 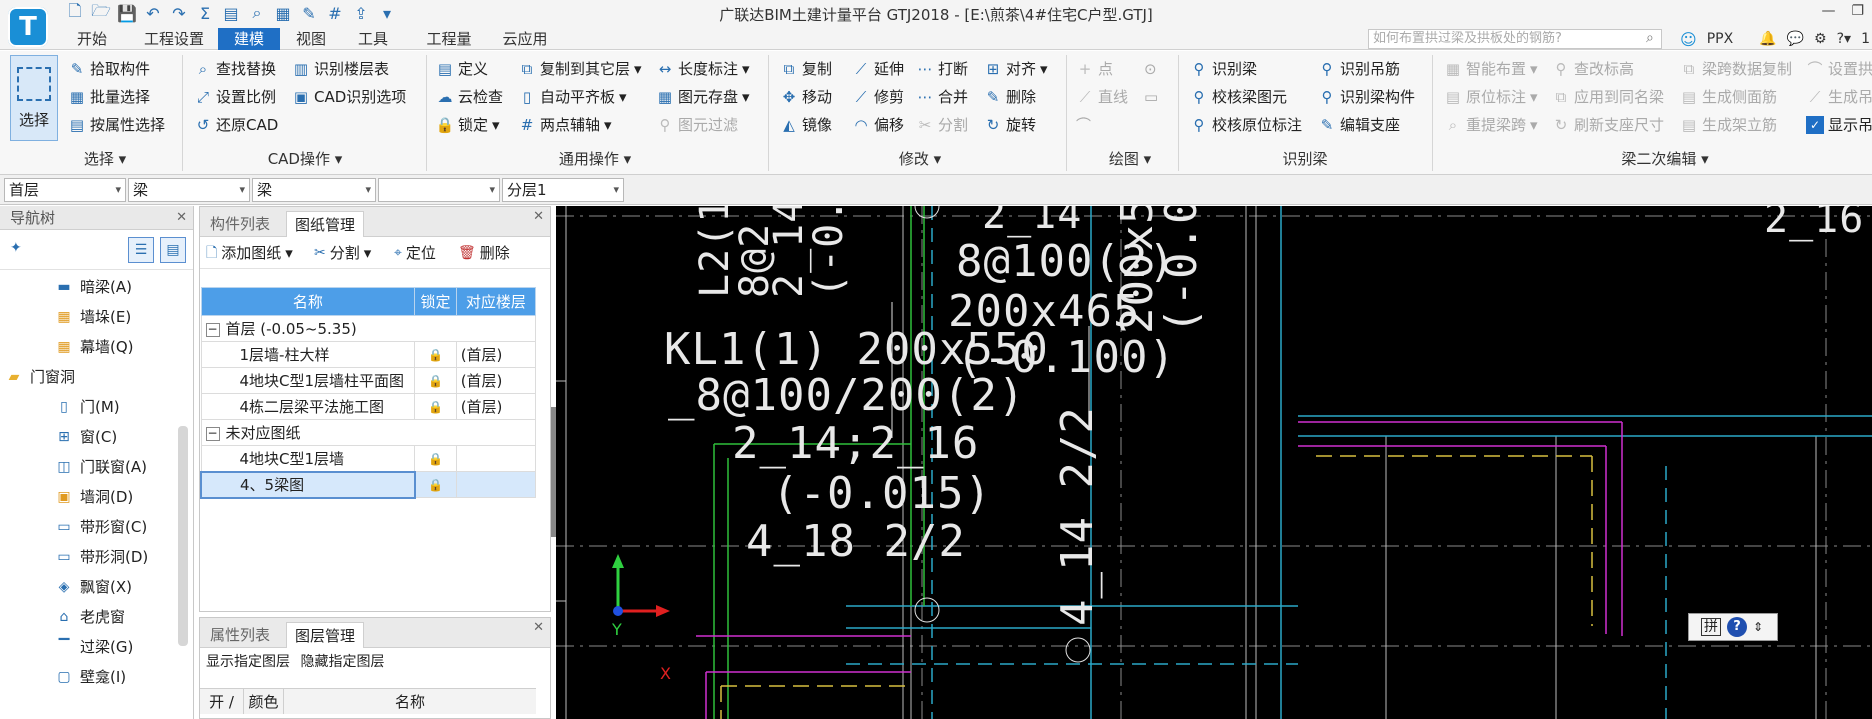 What do you see at coordinates (878, 125) in the screenshot?
I see `offset-button: ◠ 偏移` at bounding box center [878, 125].